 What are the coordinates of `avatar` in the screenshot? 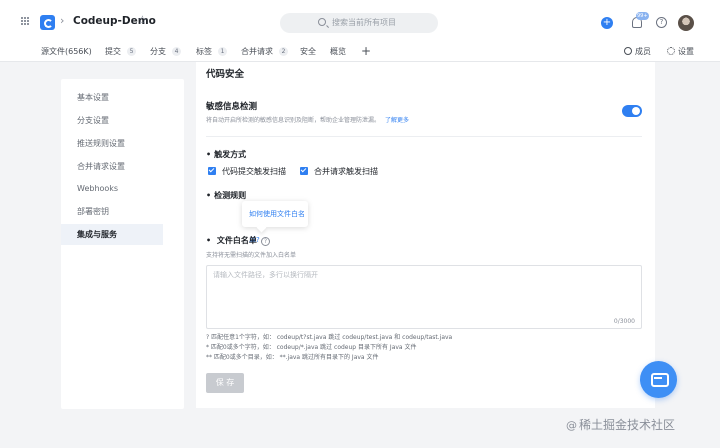 It's located at (686, 23).